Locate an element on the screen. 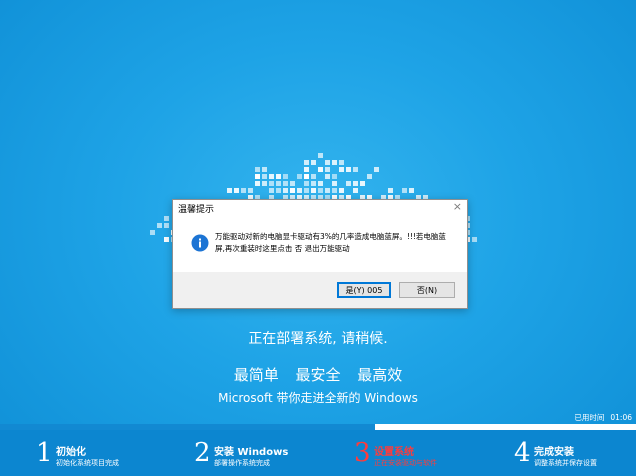 The width and height of the screenshot is (636, 476). status-text: 正在部署系统, 请稍候. is located at coordinates (318, 339).